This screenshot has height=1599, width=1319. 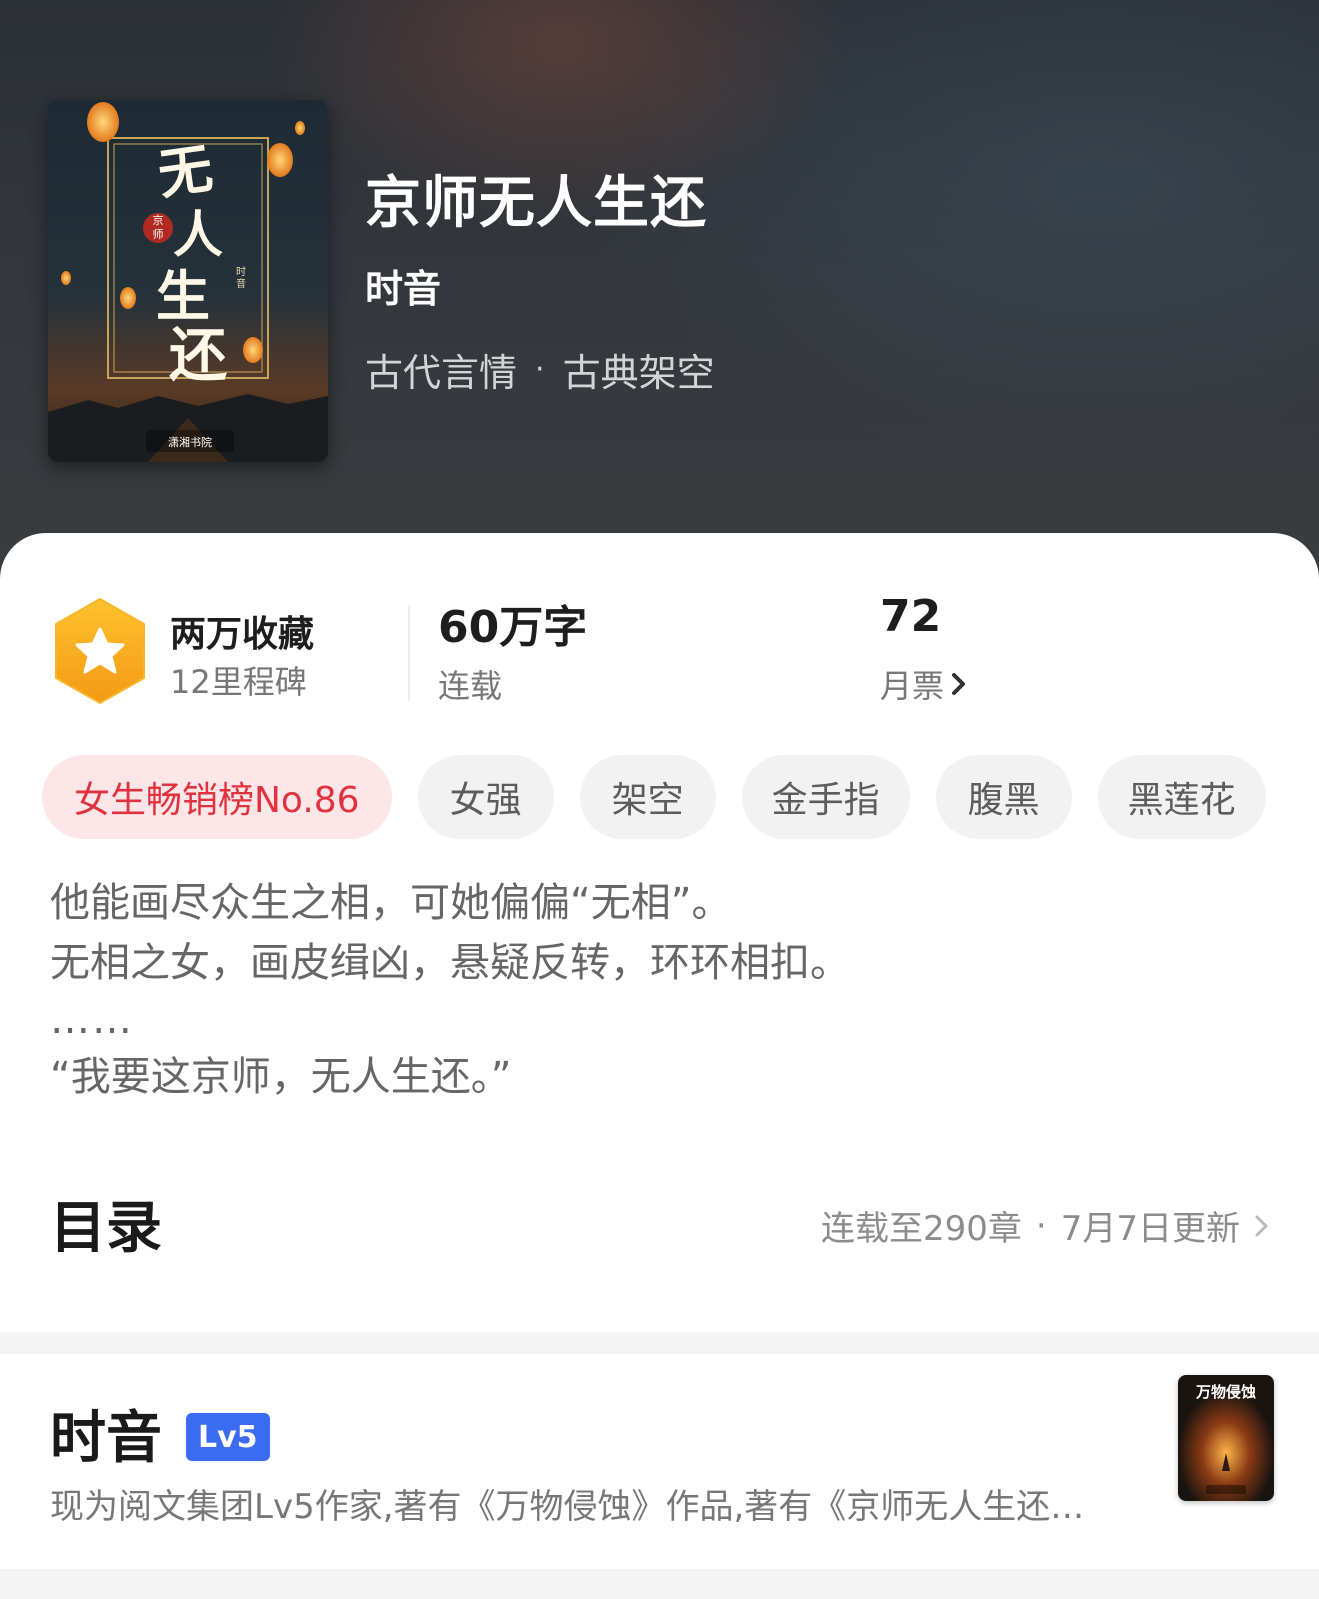 I want to click on svg-text: 师, so click(x=158, y=234).